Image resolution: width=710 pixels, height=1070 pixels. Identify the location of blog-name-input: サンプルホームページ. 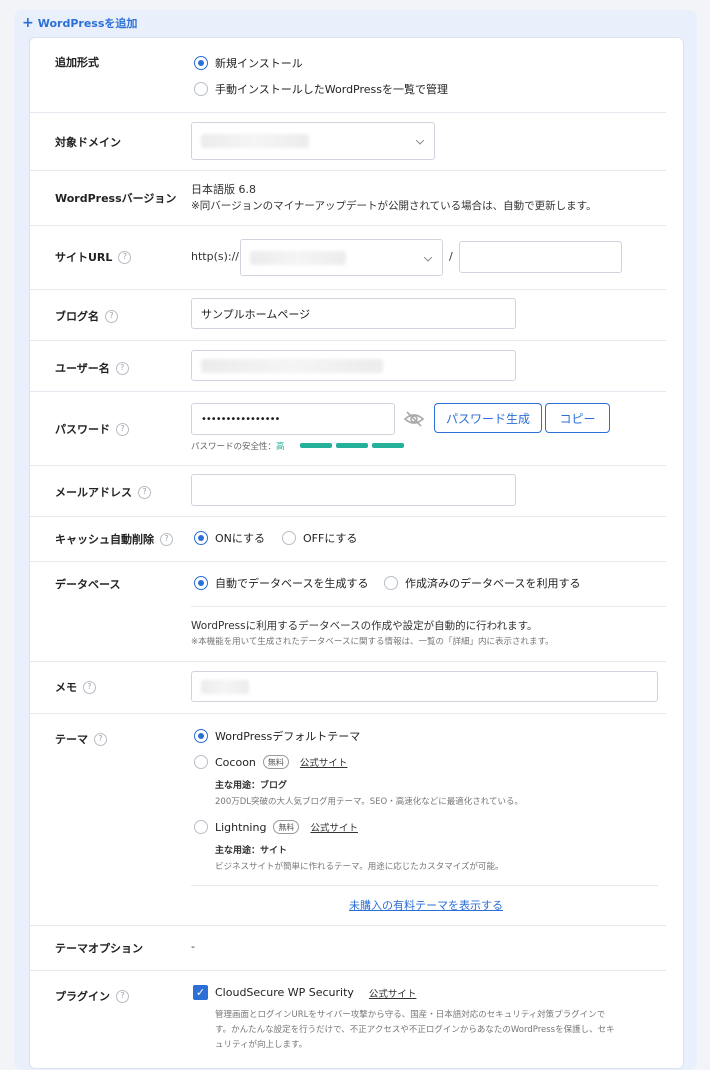
(353, 313).